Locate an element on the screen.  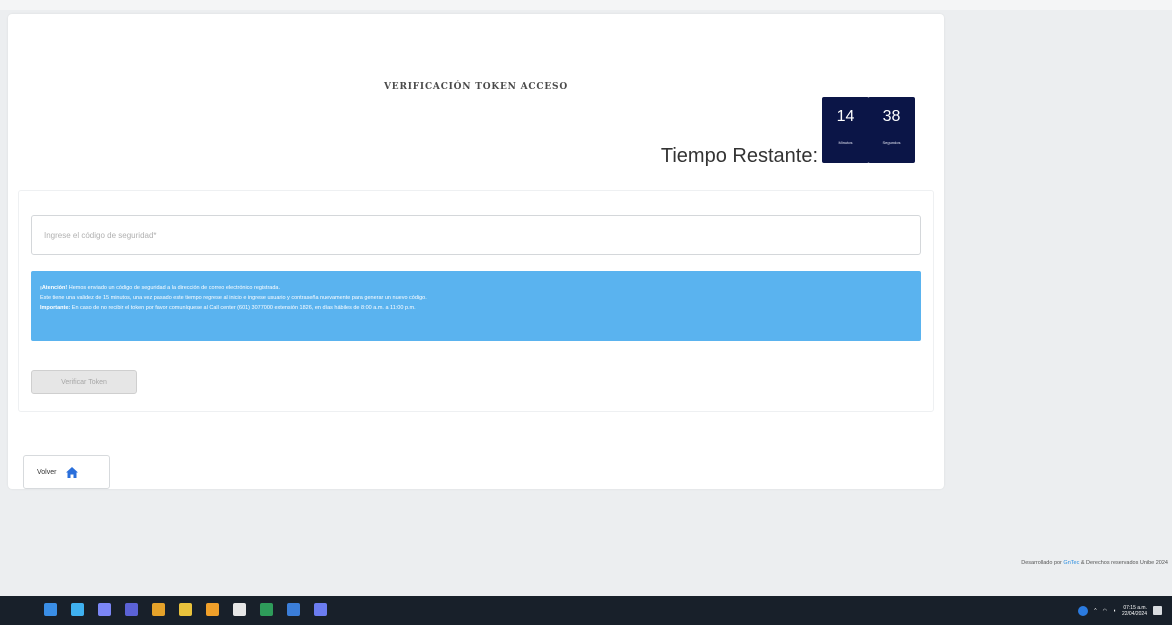
task-view-icon is located at coordinates (104, 609).